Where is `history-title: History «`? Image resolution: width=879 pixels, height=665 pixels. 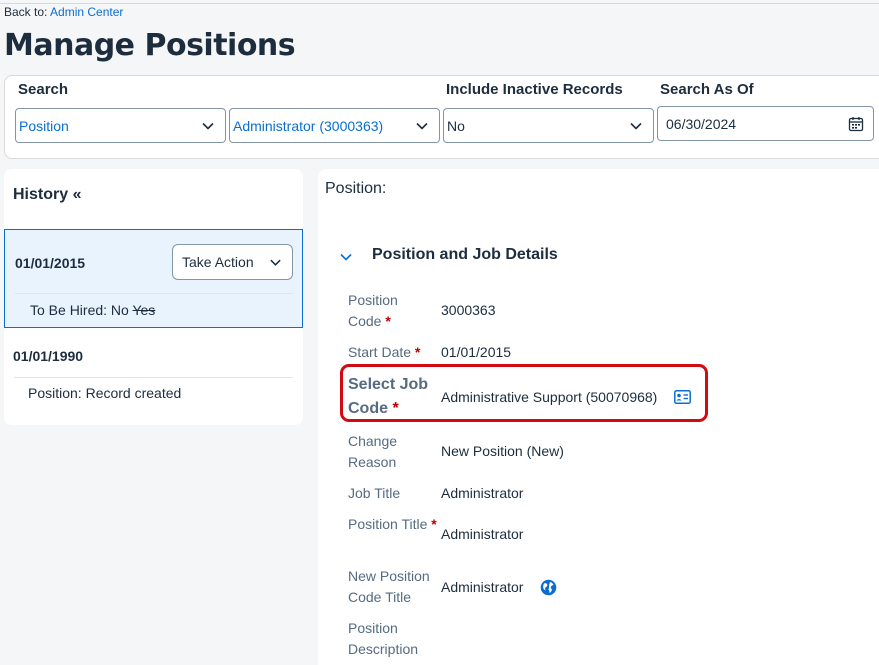
history-title: History « is located at coordinates (47, 195).